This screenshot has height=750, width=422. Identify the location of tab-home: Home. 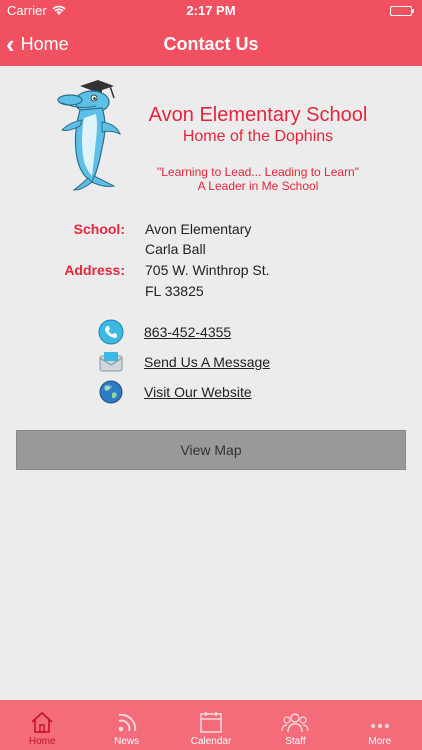
(42, 725).